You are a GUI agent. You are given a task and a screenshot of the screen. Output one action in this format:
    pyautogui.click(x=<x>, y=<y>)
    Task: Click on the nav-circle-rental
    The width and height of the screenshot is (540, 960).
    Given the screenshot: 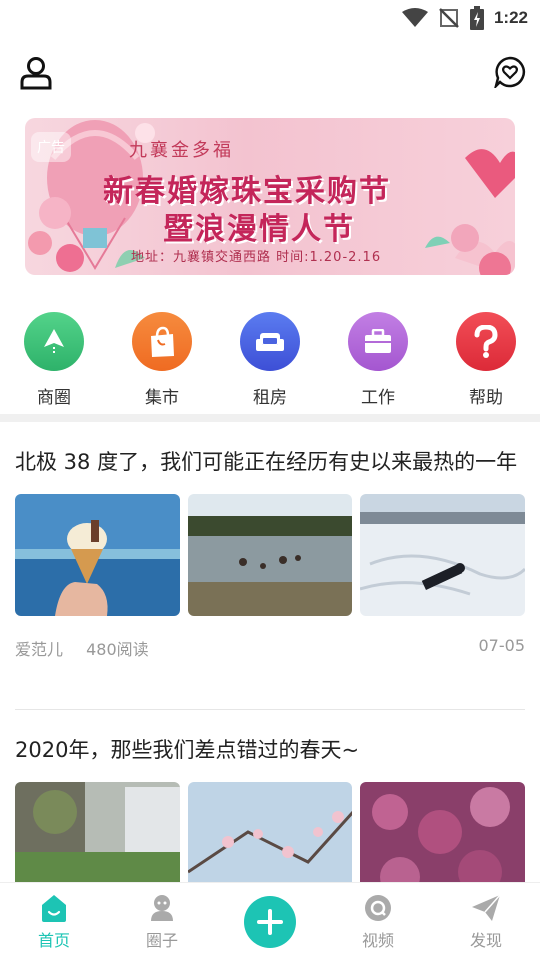 What is the action you would take?
    pyautogui.click(x=270, y=341)
    